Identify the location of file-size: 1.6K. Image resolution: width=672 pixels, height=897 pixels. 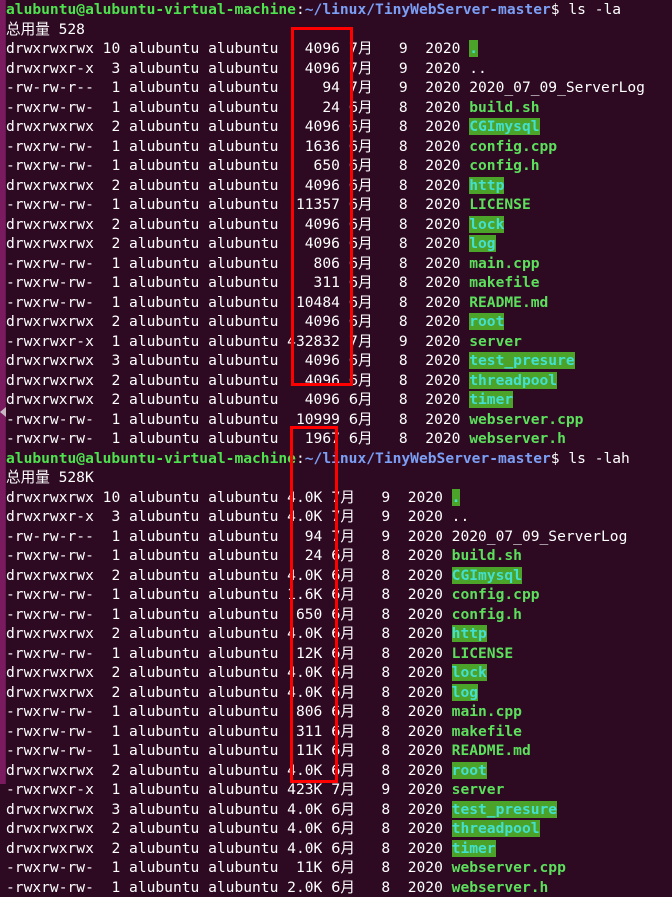
(309, 594).